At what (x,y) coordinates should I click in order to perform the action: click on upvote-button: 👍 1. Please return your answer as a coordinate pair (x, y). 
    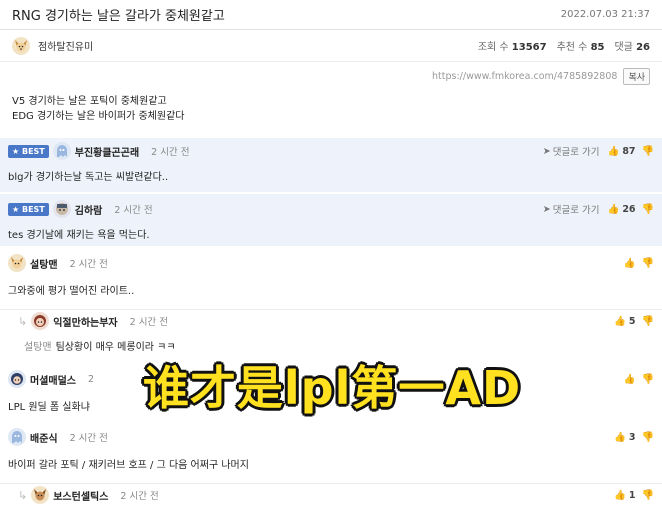
    Looking at the image, I should click on (624, 495).